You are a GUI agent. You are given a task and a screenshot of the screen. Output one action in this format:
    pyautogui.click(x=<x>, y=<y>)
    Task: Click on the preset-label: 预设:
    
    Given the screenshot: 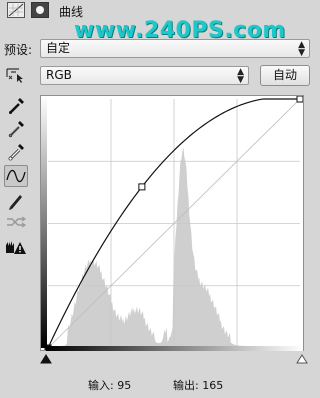 What is the action you would take?
    pyautogui.click(x=18, y=50)
    